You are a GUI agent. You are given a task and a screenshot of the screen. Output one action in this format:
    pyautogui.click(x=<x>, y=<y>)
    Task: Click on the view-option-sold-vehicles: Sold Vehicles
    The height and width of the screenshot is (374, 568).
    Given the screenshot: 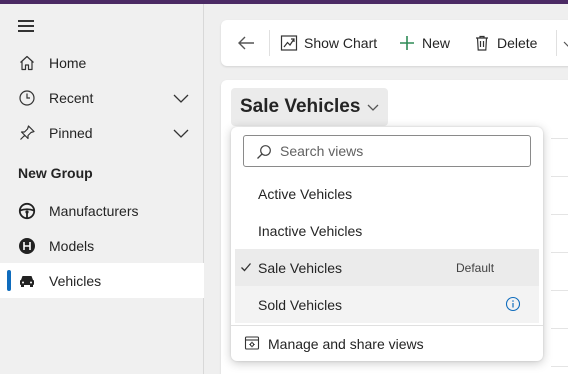 What is the action you would take?
    pyautogui.click(x=387, y=304)
    